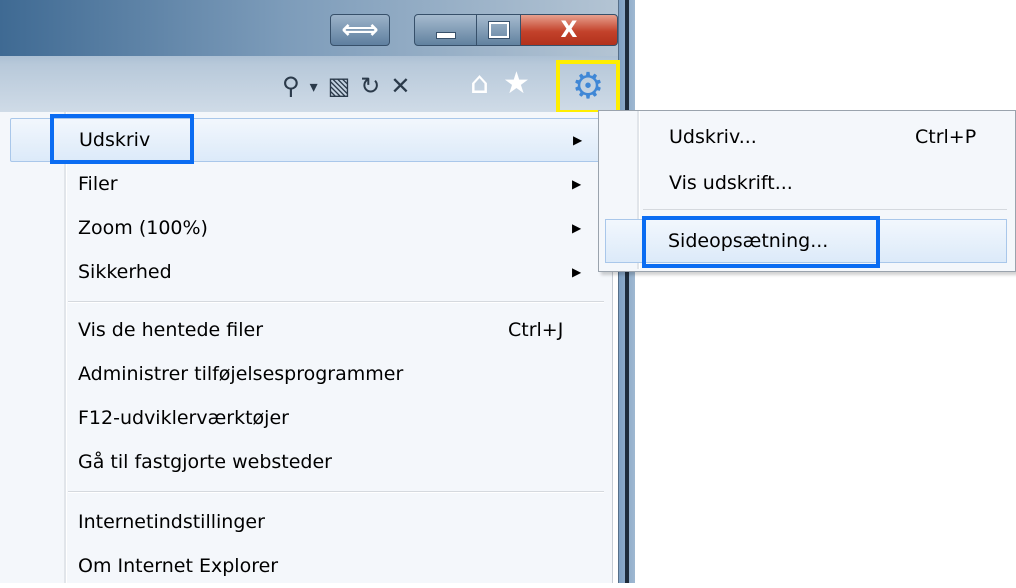  I want to click on toolbar-icons: ⌂ ★, so click(500, 83).